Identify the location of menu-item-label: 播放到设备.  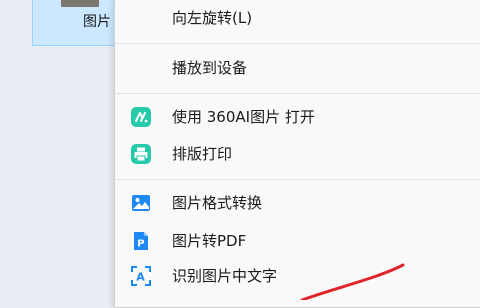
(210, 68).